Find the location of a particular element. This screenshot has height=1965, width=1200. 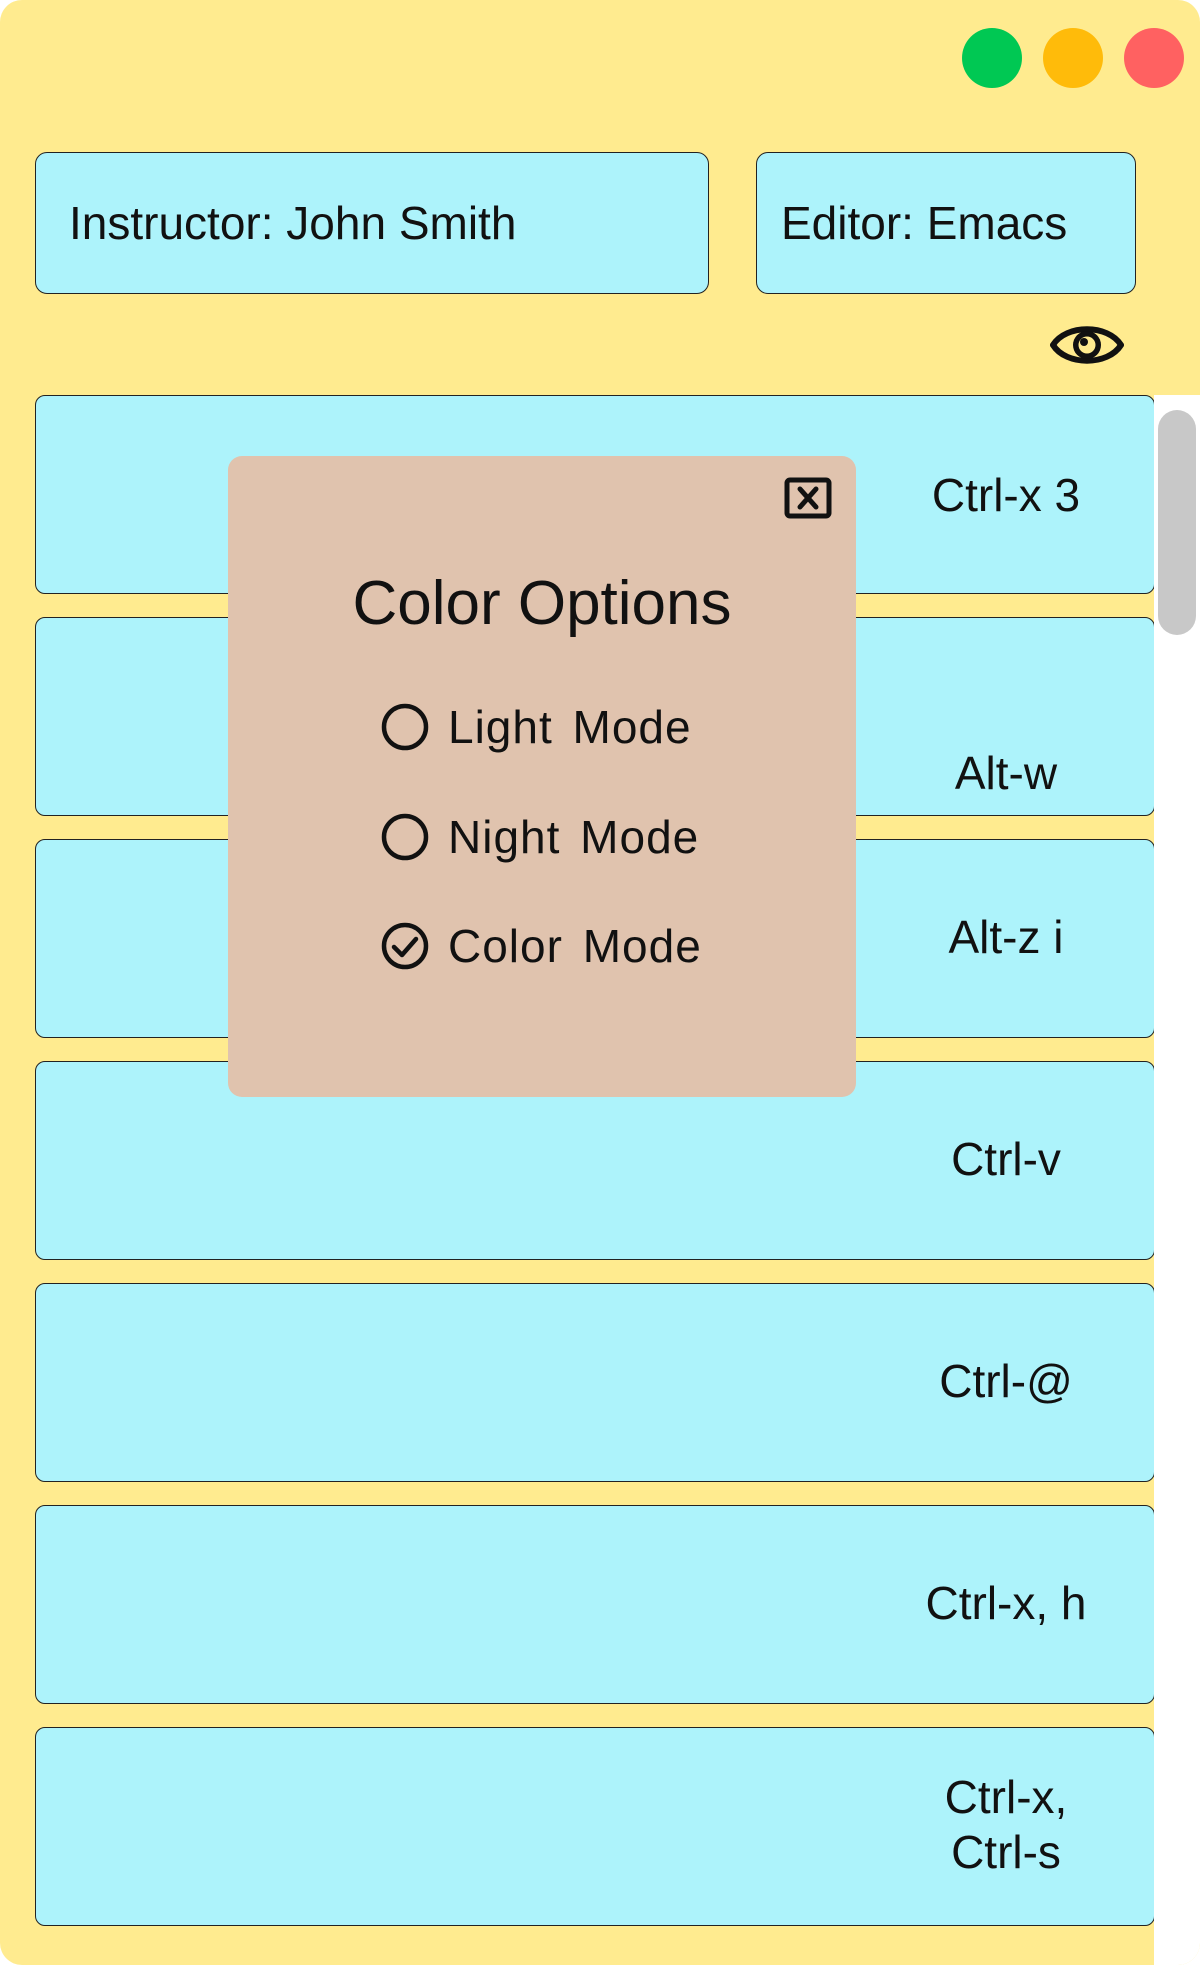

window-maximize-button is located at coordinates (992, 58).